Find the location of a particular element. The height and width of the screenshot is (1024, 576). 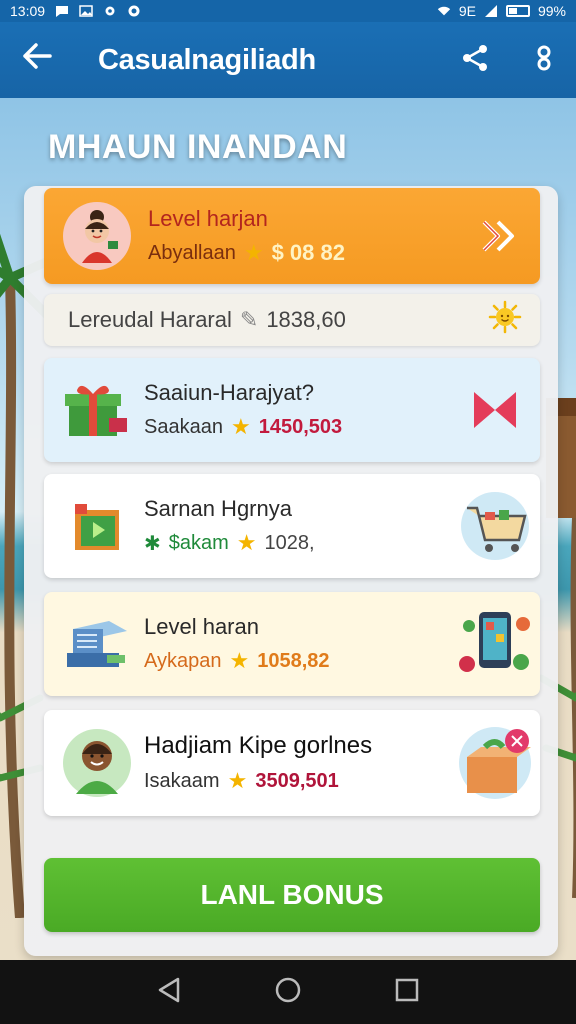

nav-back-button is located at coordinates (169, 992).